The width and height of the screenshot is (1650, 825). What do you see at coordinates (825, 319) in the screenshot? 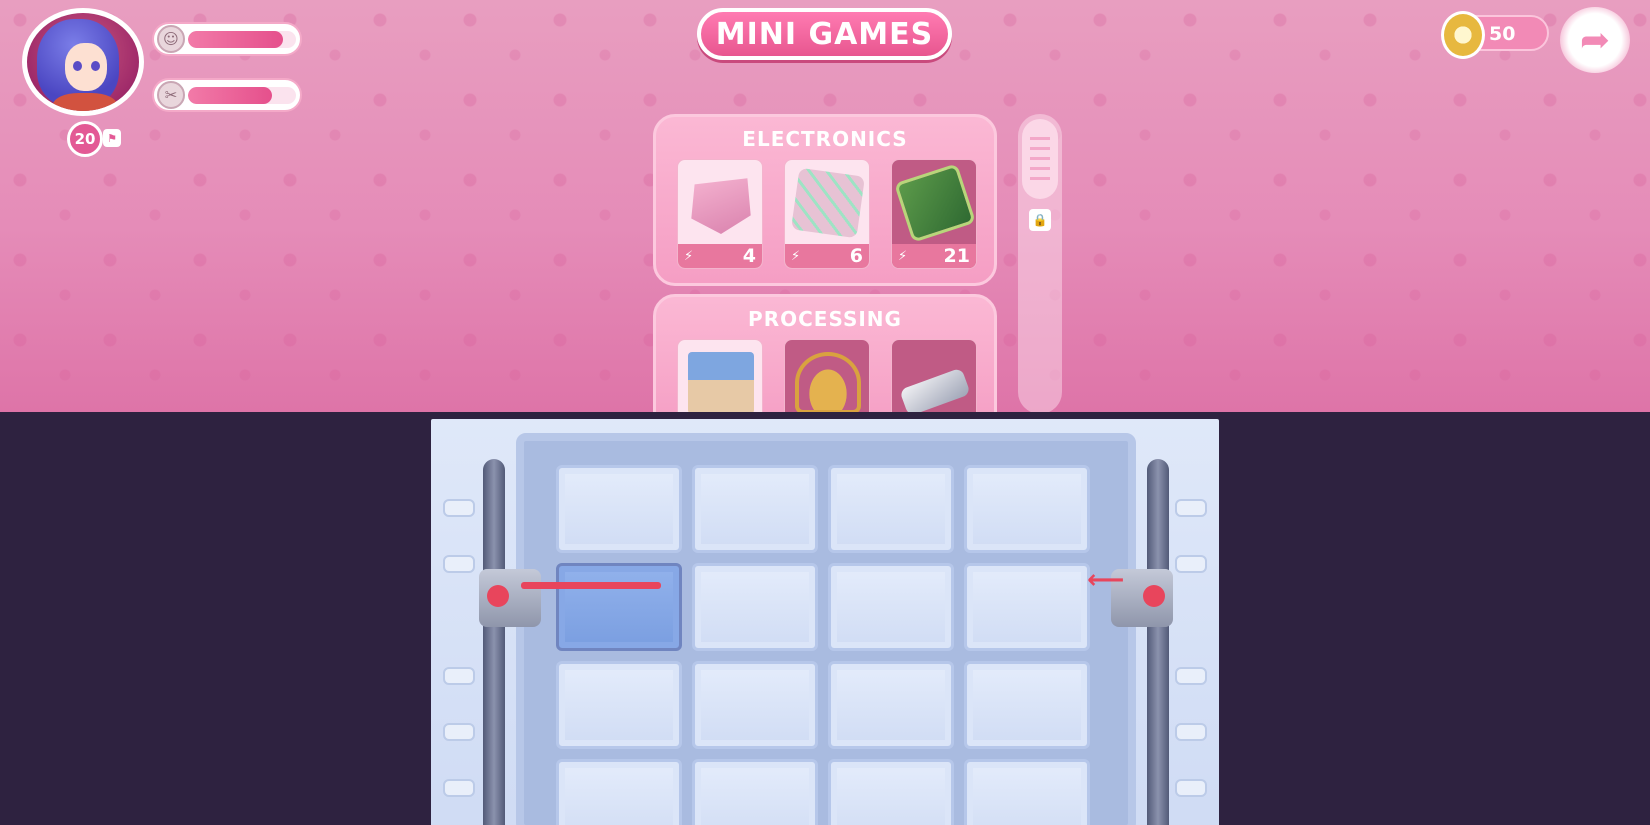
I see `category-title: PROCESSING` at bounding box center [825, 319].